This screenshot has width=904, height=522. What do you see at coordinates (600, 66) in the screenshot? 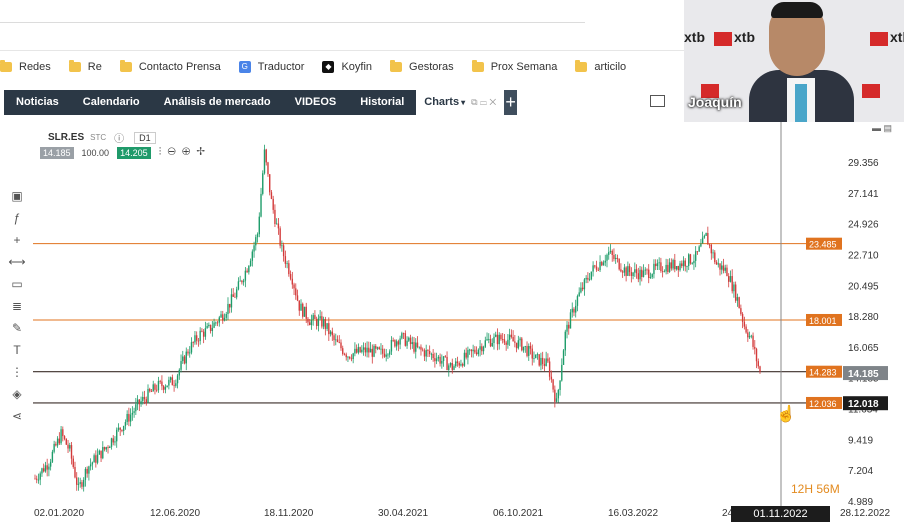
I see `bookmark-7: articilo` at bounding box center [600, 66].